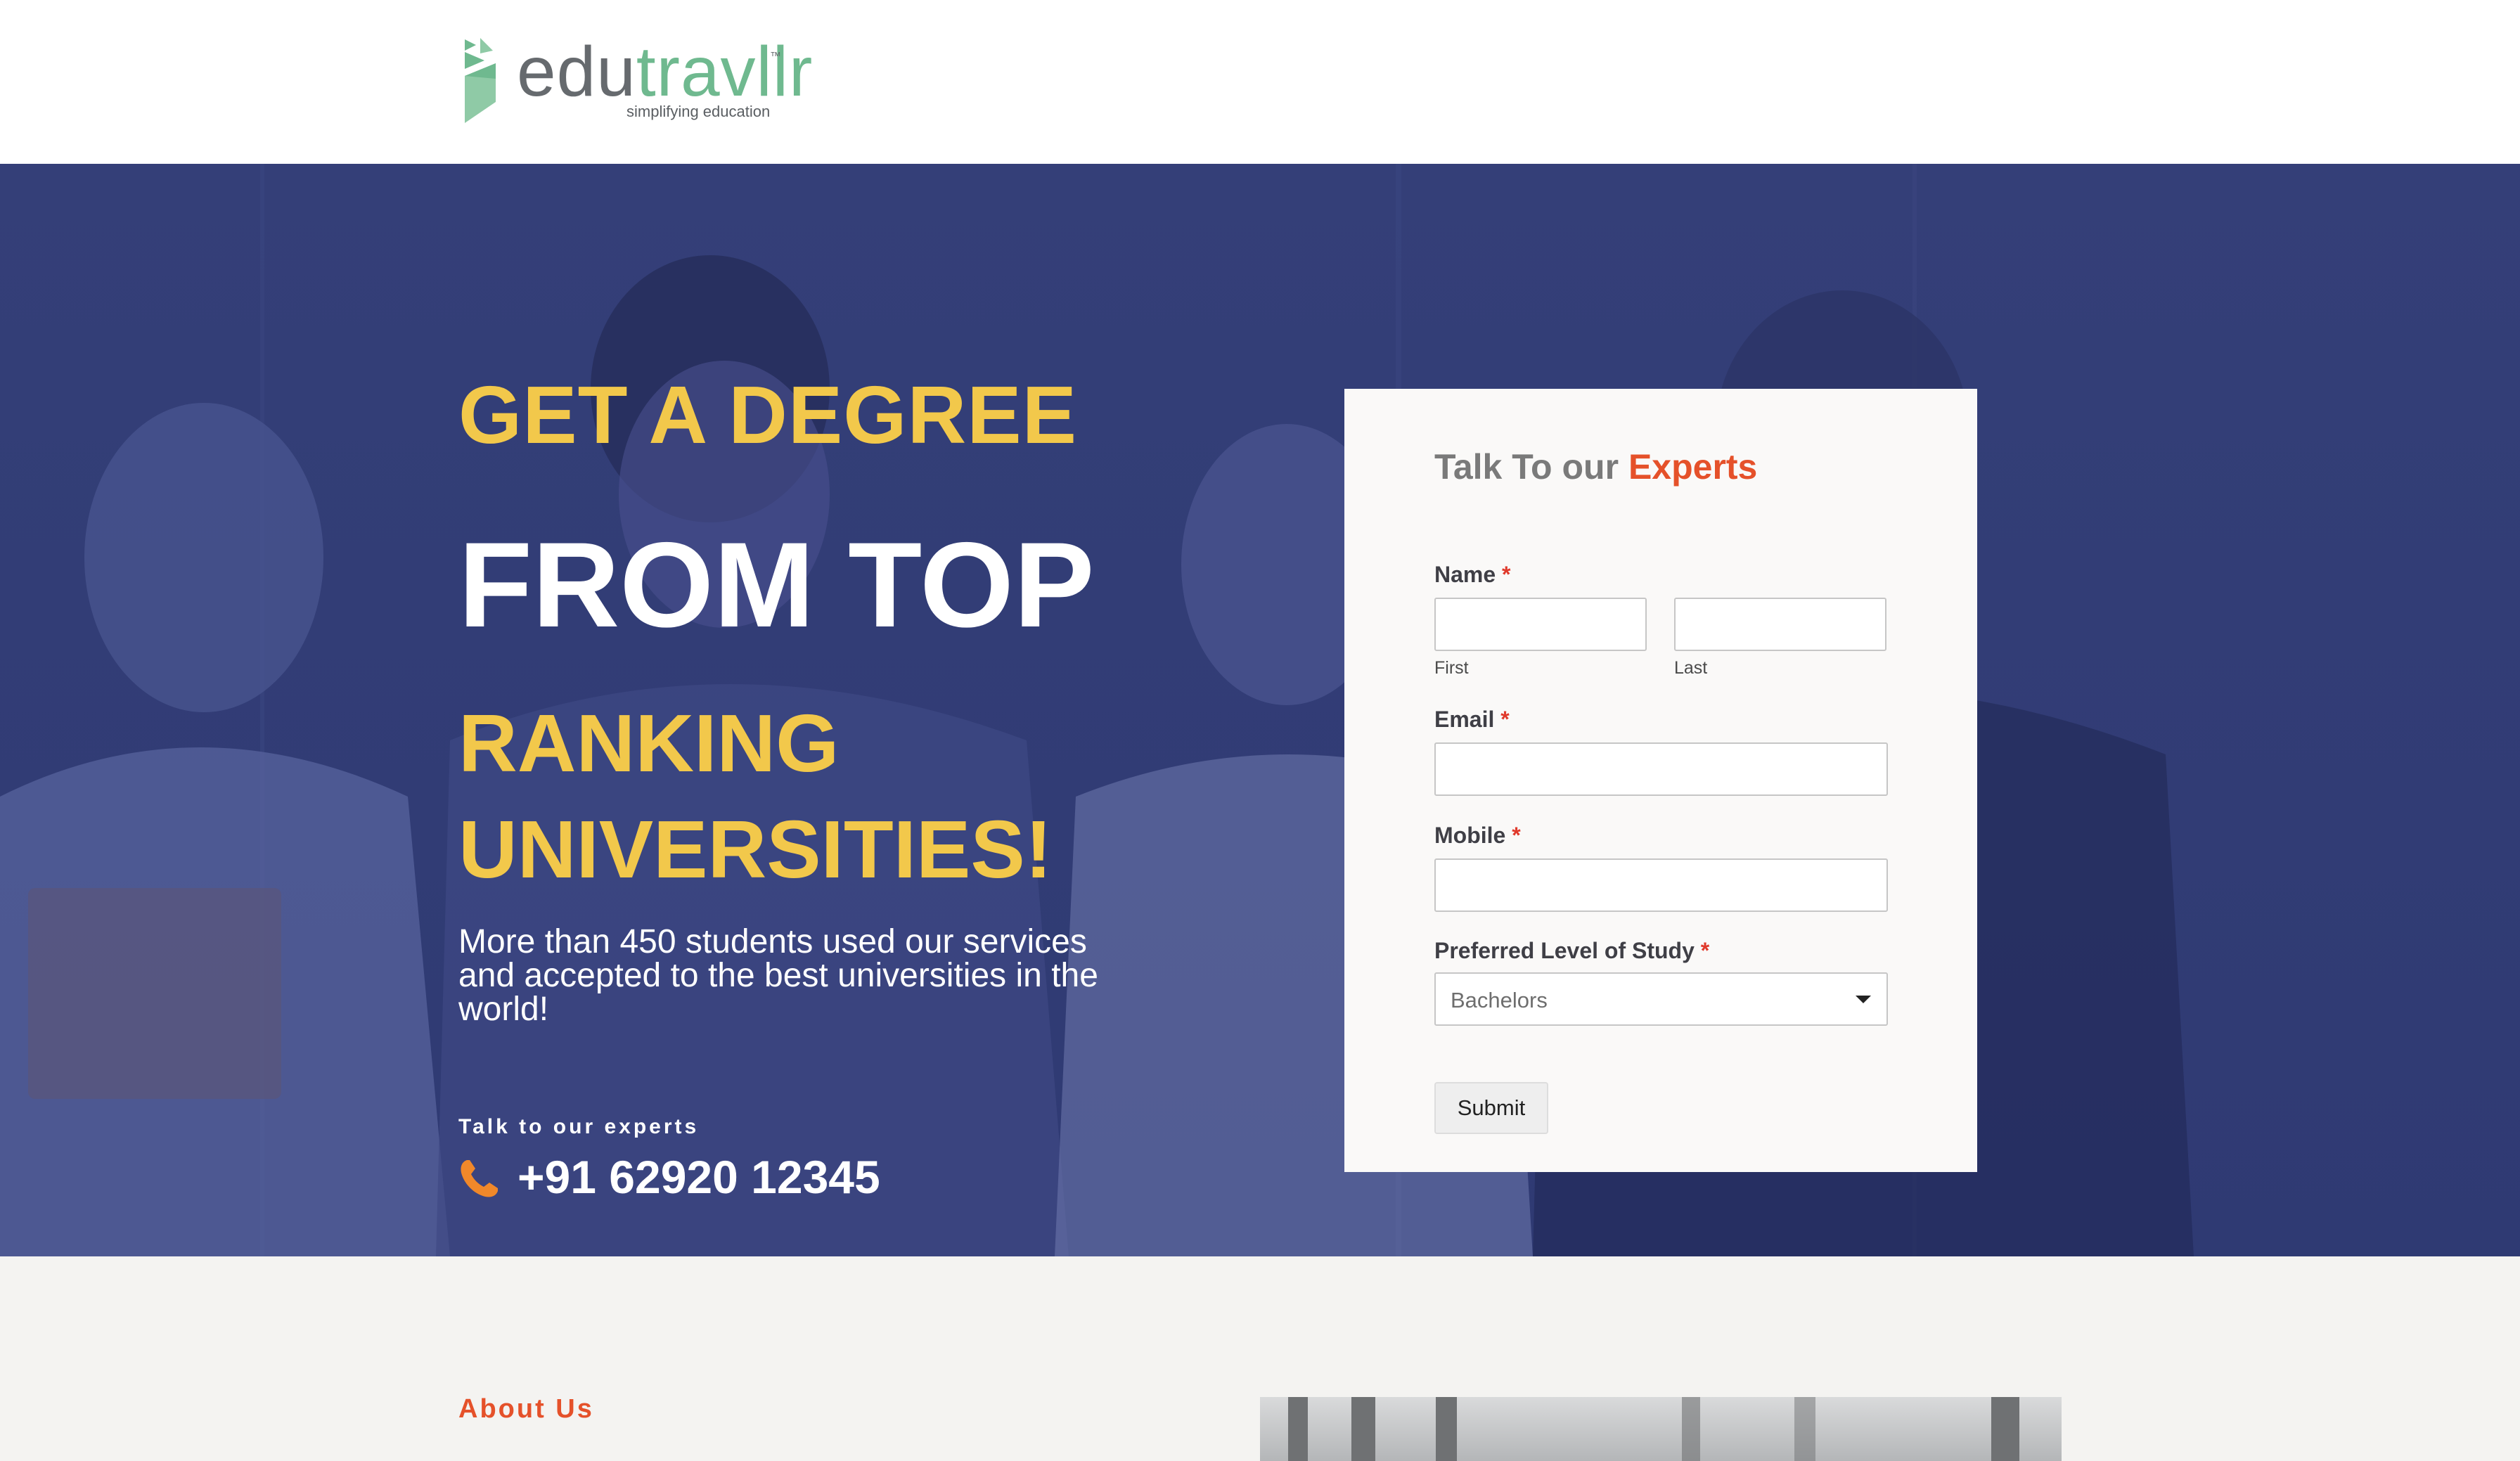  Describe the element at coordinates (1661, 885) in the screenshot. I see `mobile-input` at that location.